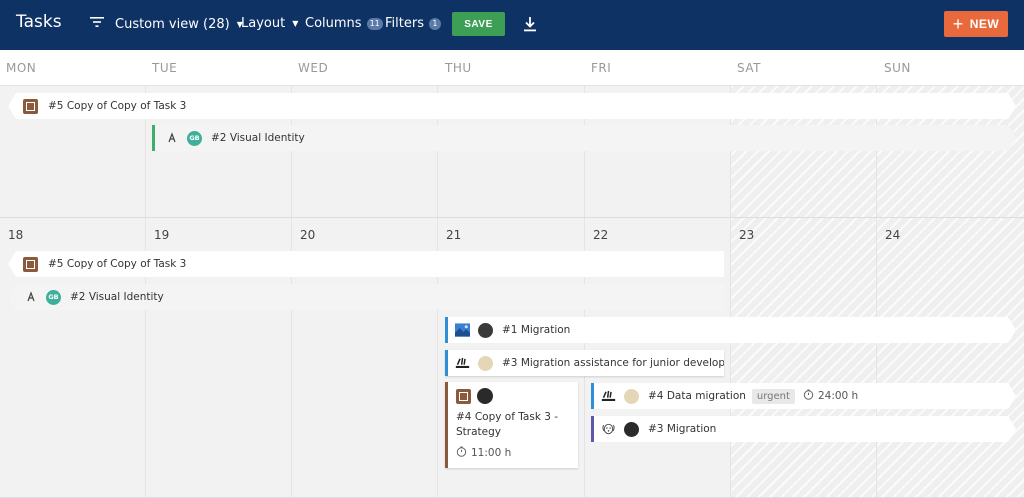 The image size is (1024, 498). What do you see at coordinates (404, 23) in the screenshot?
I see `filters-label: Filters` at bounding box center [404, 23].